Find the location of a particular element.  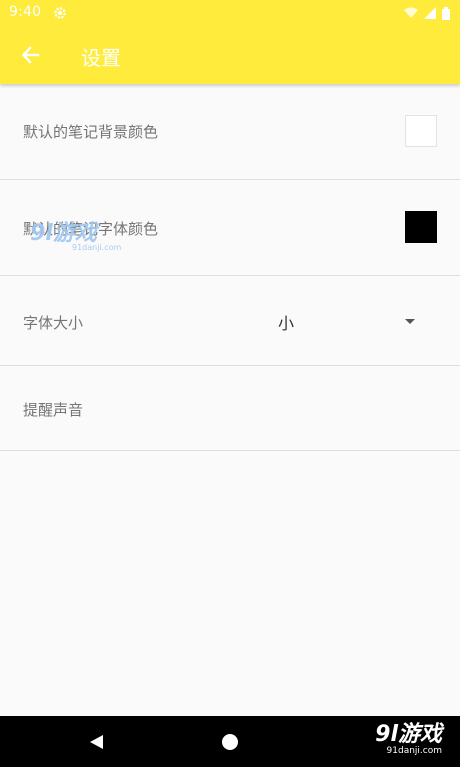

watermark-brand: 9l游戏 is located at coordinates (63, 233).